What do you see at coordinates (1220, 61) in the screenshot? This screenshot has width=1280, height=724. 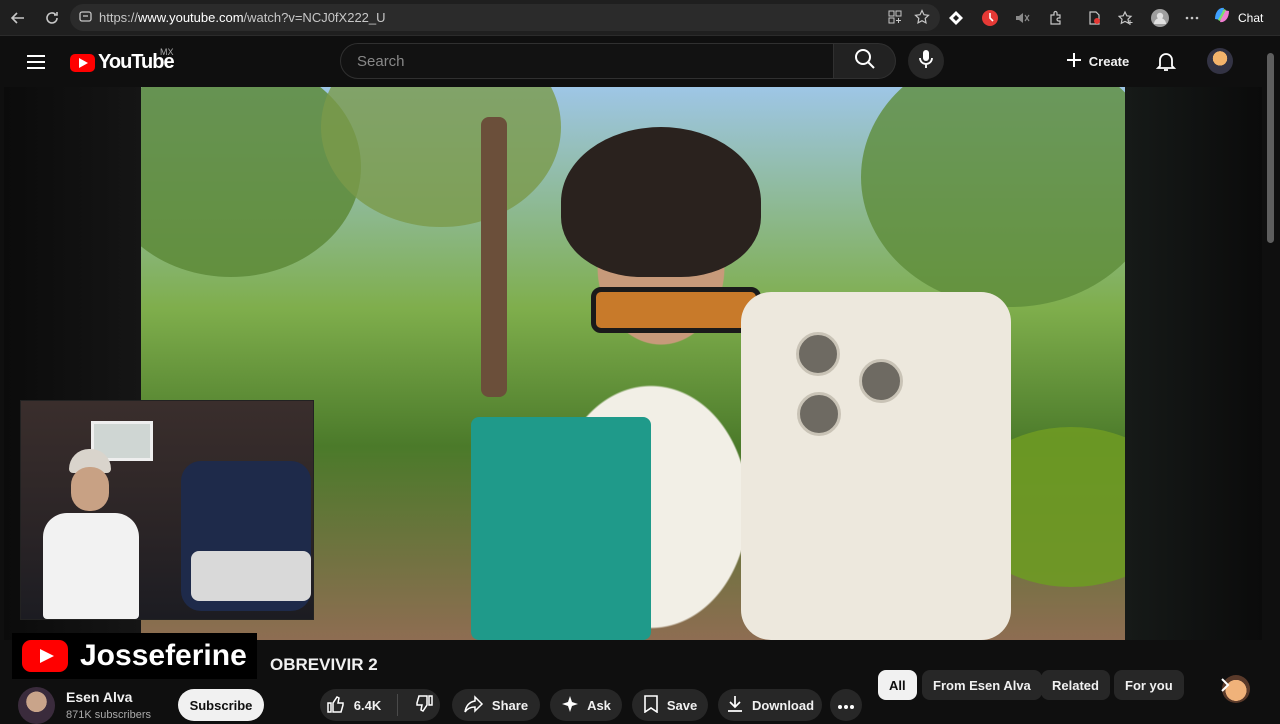 I see `account-avatar` at bounding box center [1220, 61].